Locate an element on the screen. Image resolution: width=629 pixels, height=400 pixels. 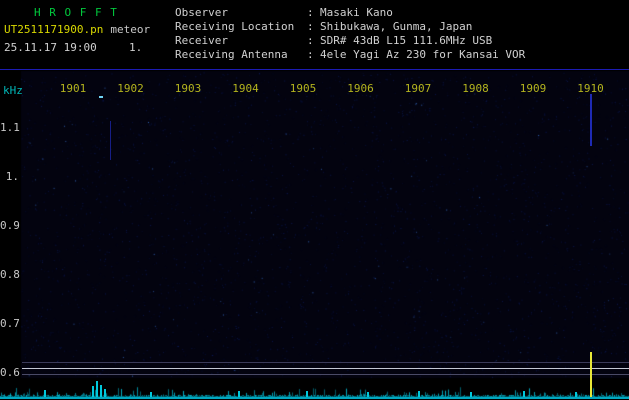
filename-line: UT2511171900.pn meteor is located at coordinates (77, 29).